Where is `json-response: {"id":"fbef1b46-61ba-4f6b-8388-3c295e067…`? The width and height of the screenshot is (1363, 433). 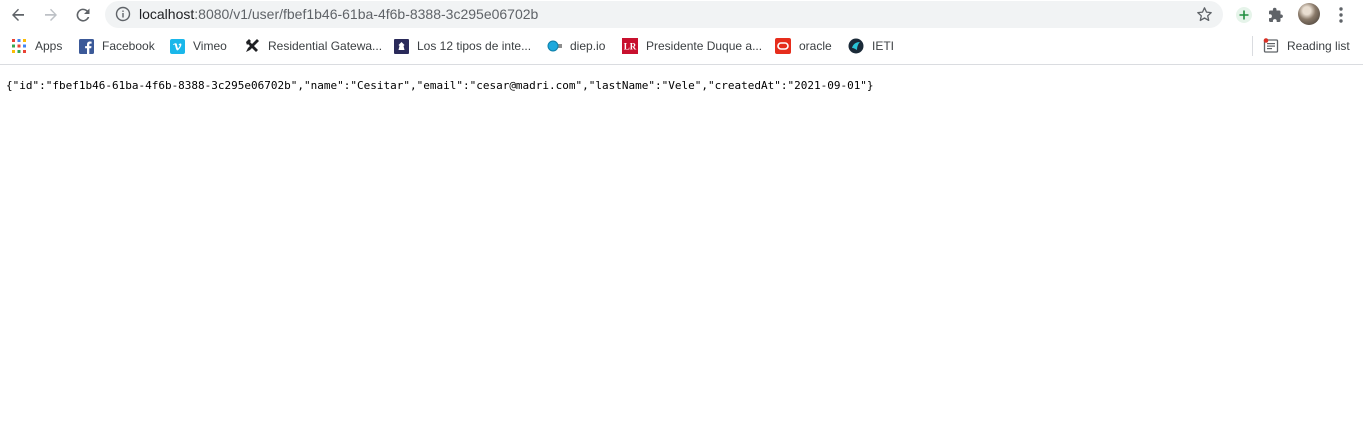 json-response: {"id":"fbef1b46-61ba-4f6b-8388-3c295e067… is located at coordinates (440, 85).